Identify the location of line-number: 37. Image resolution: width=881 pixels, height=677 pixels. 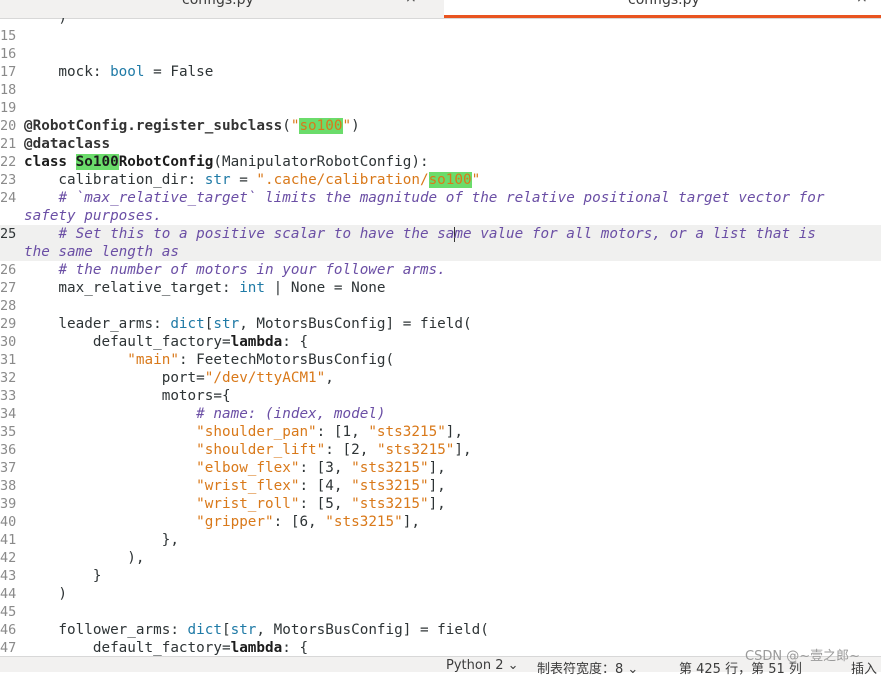
(8, 468).